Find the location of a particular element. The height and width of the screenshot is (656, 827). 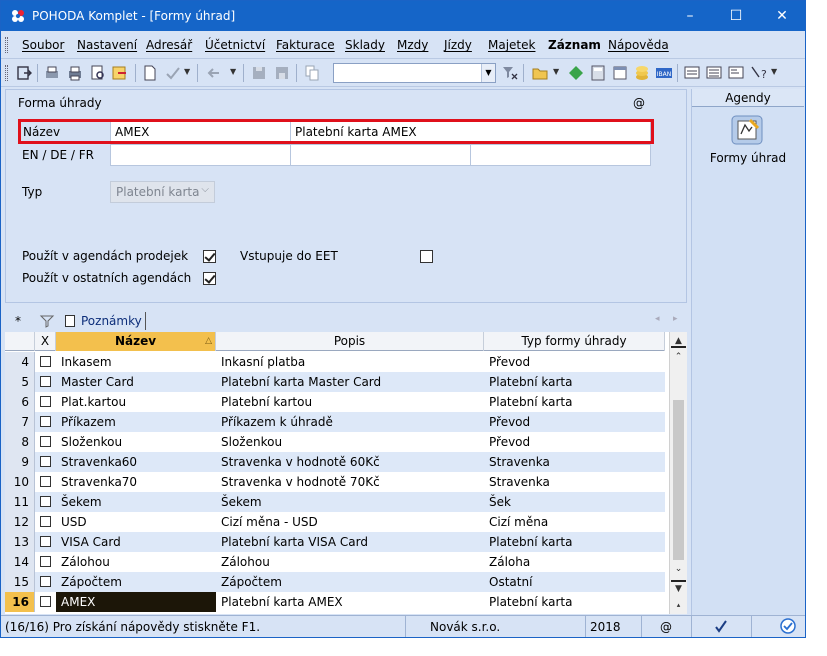

cell-popis: Šekem is located at coordinates (350, 502).